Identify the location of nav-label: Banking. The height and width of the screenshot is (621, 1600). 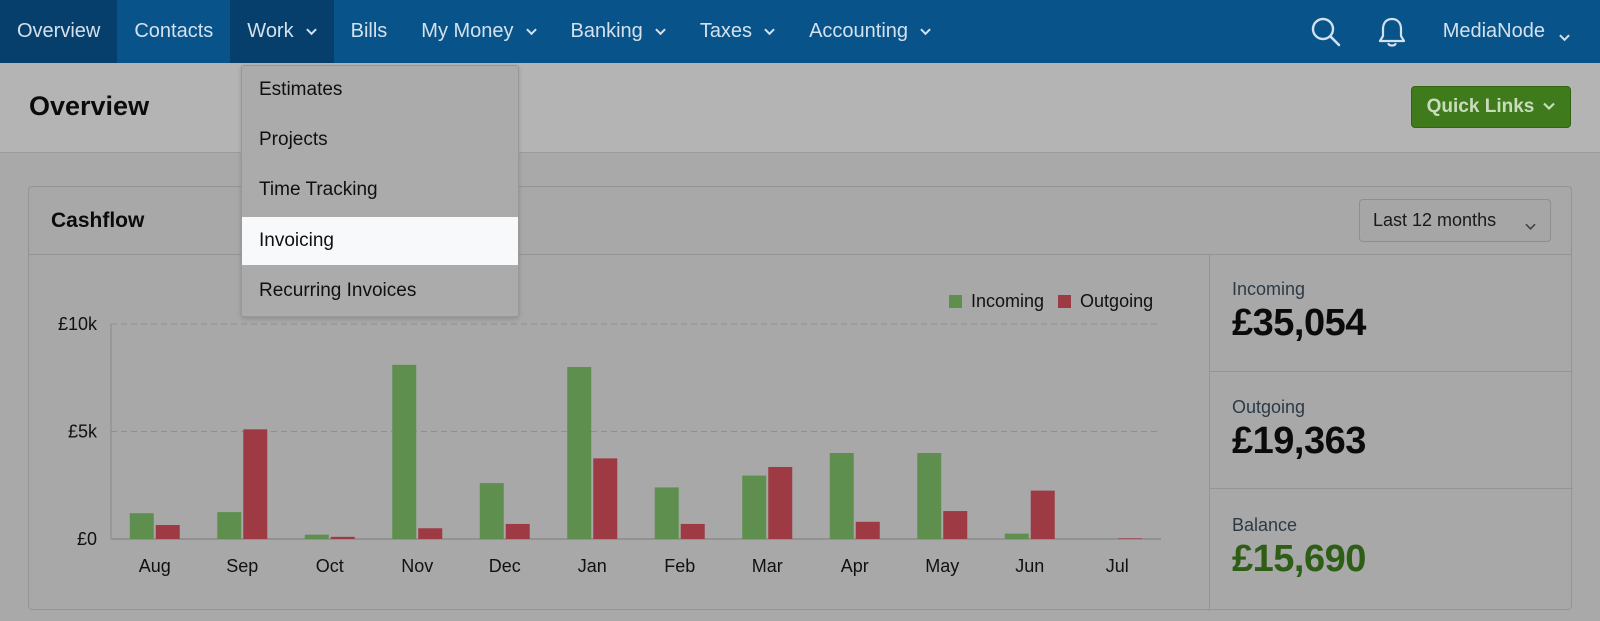
(606, 31).